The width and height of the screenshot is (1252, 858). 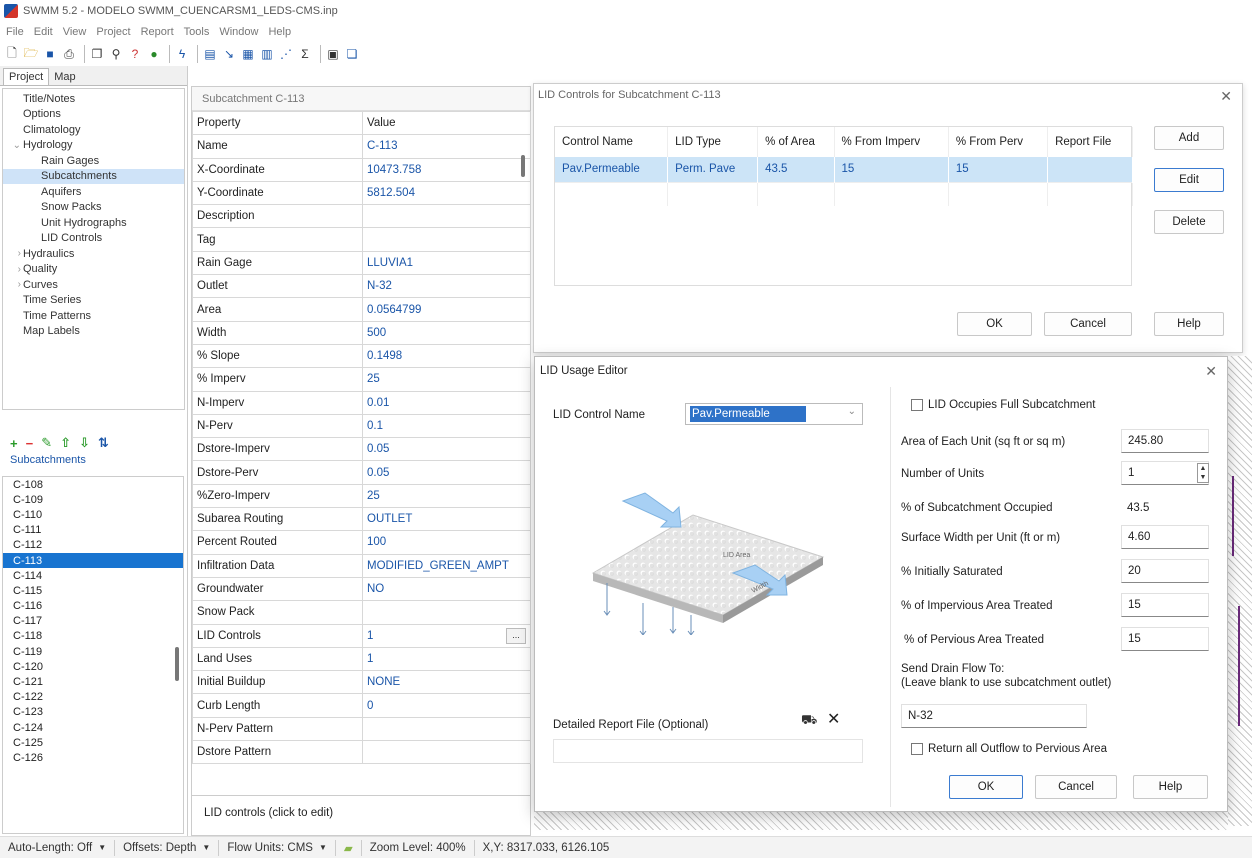 I want to click on table-row: Tag, so click(x=361, y=239).